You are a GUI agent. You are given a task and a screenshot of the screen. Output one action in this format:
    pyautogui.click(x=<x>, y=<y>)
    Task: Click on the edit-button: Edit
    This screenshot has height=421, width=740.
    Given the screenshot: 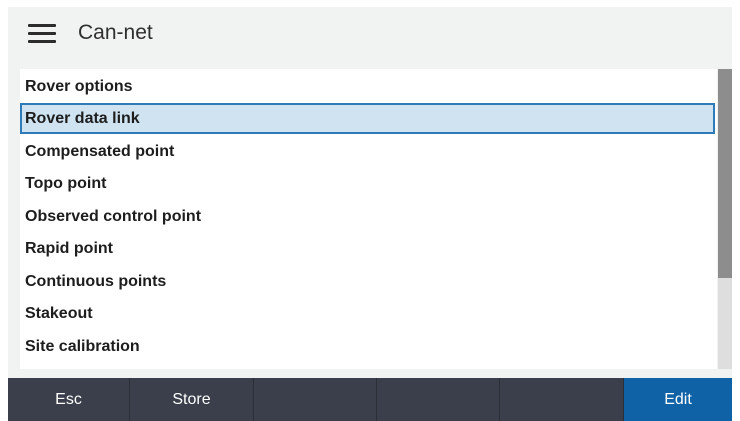 What is the action you would take?
    pyautogui.click(x=678, y=399)
    